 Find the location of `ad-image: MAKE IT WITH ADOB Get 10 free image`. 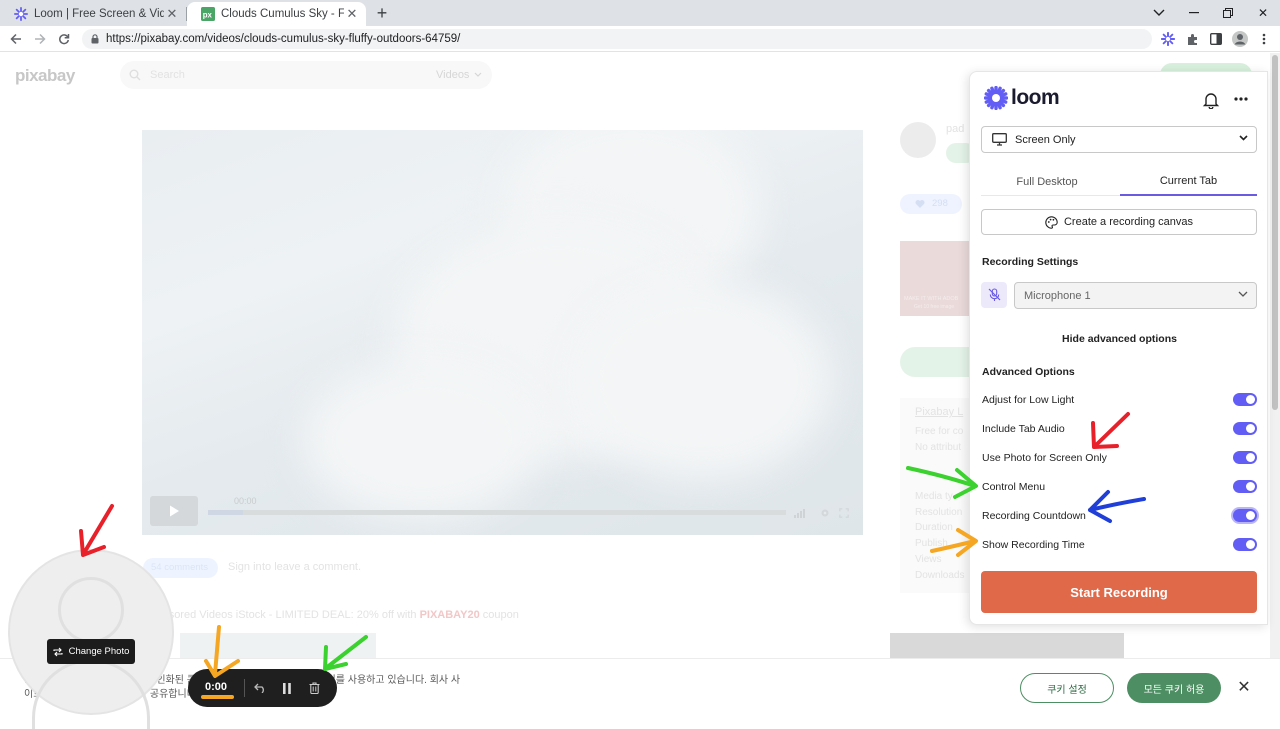

ad-image: MAKE IT WITH ADOB Get 10 free image is located at coordinates (934, 278).